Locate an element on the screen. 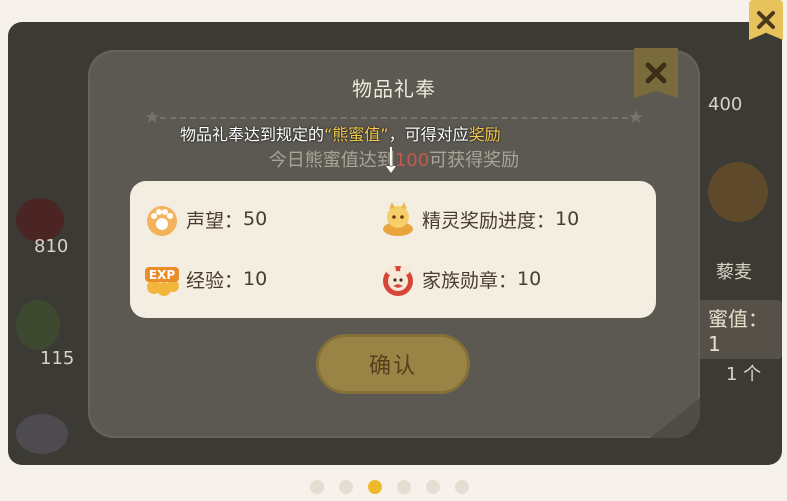  reward-label: 家族勋章： is located at coordinates (470, 280).